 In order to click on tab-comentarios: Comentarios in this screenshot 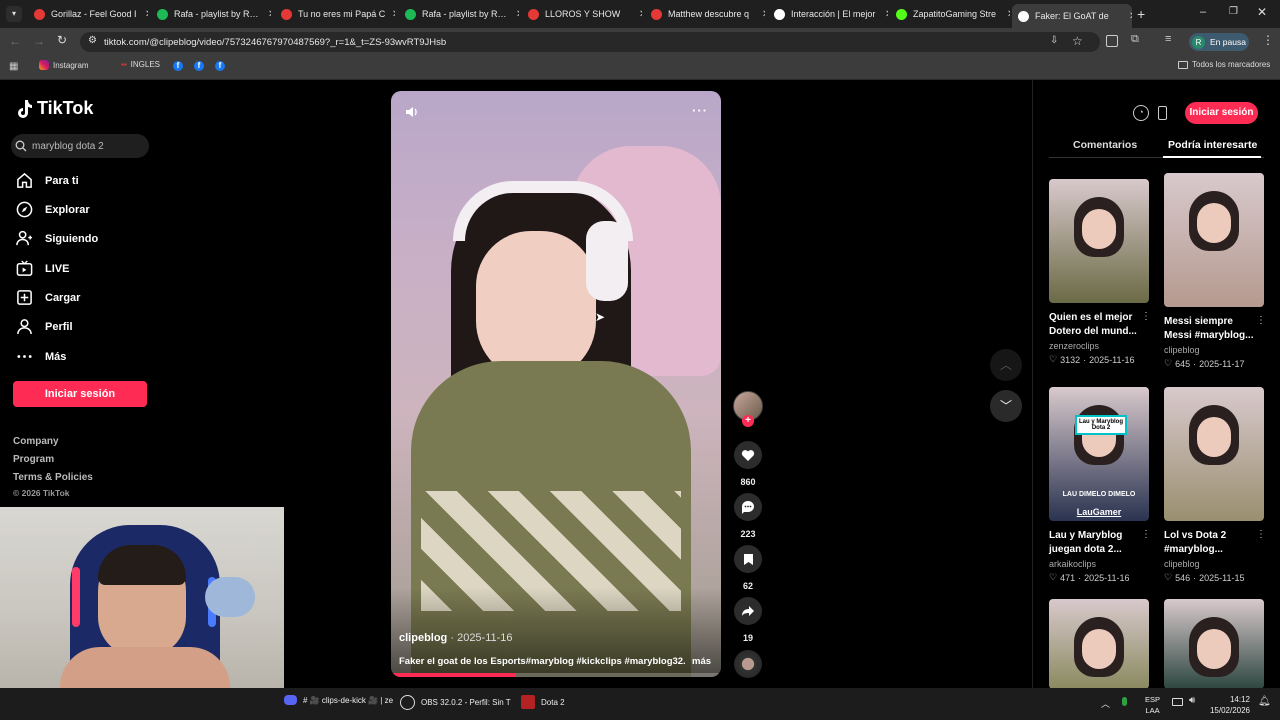, I will do `click(1105, 145)`.